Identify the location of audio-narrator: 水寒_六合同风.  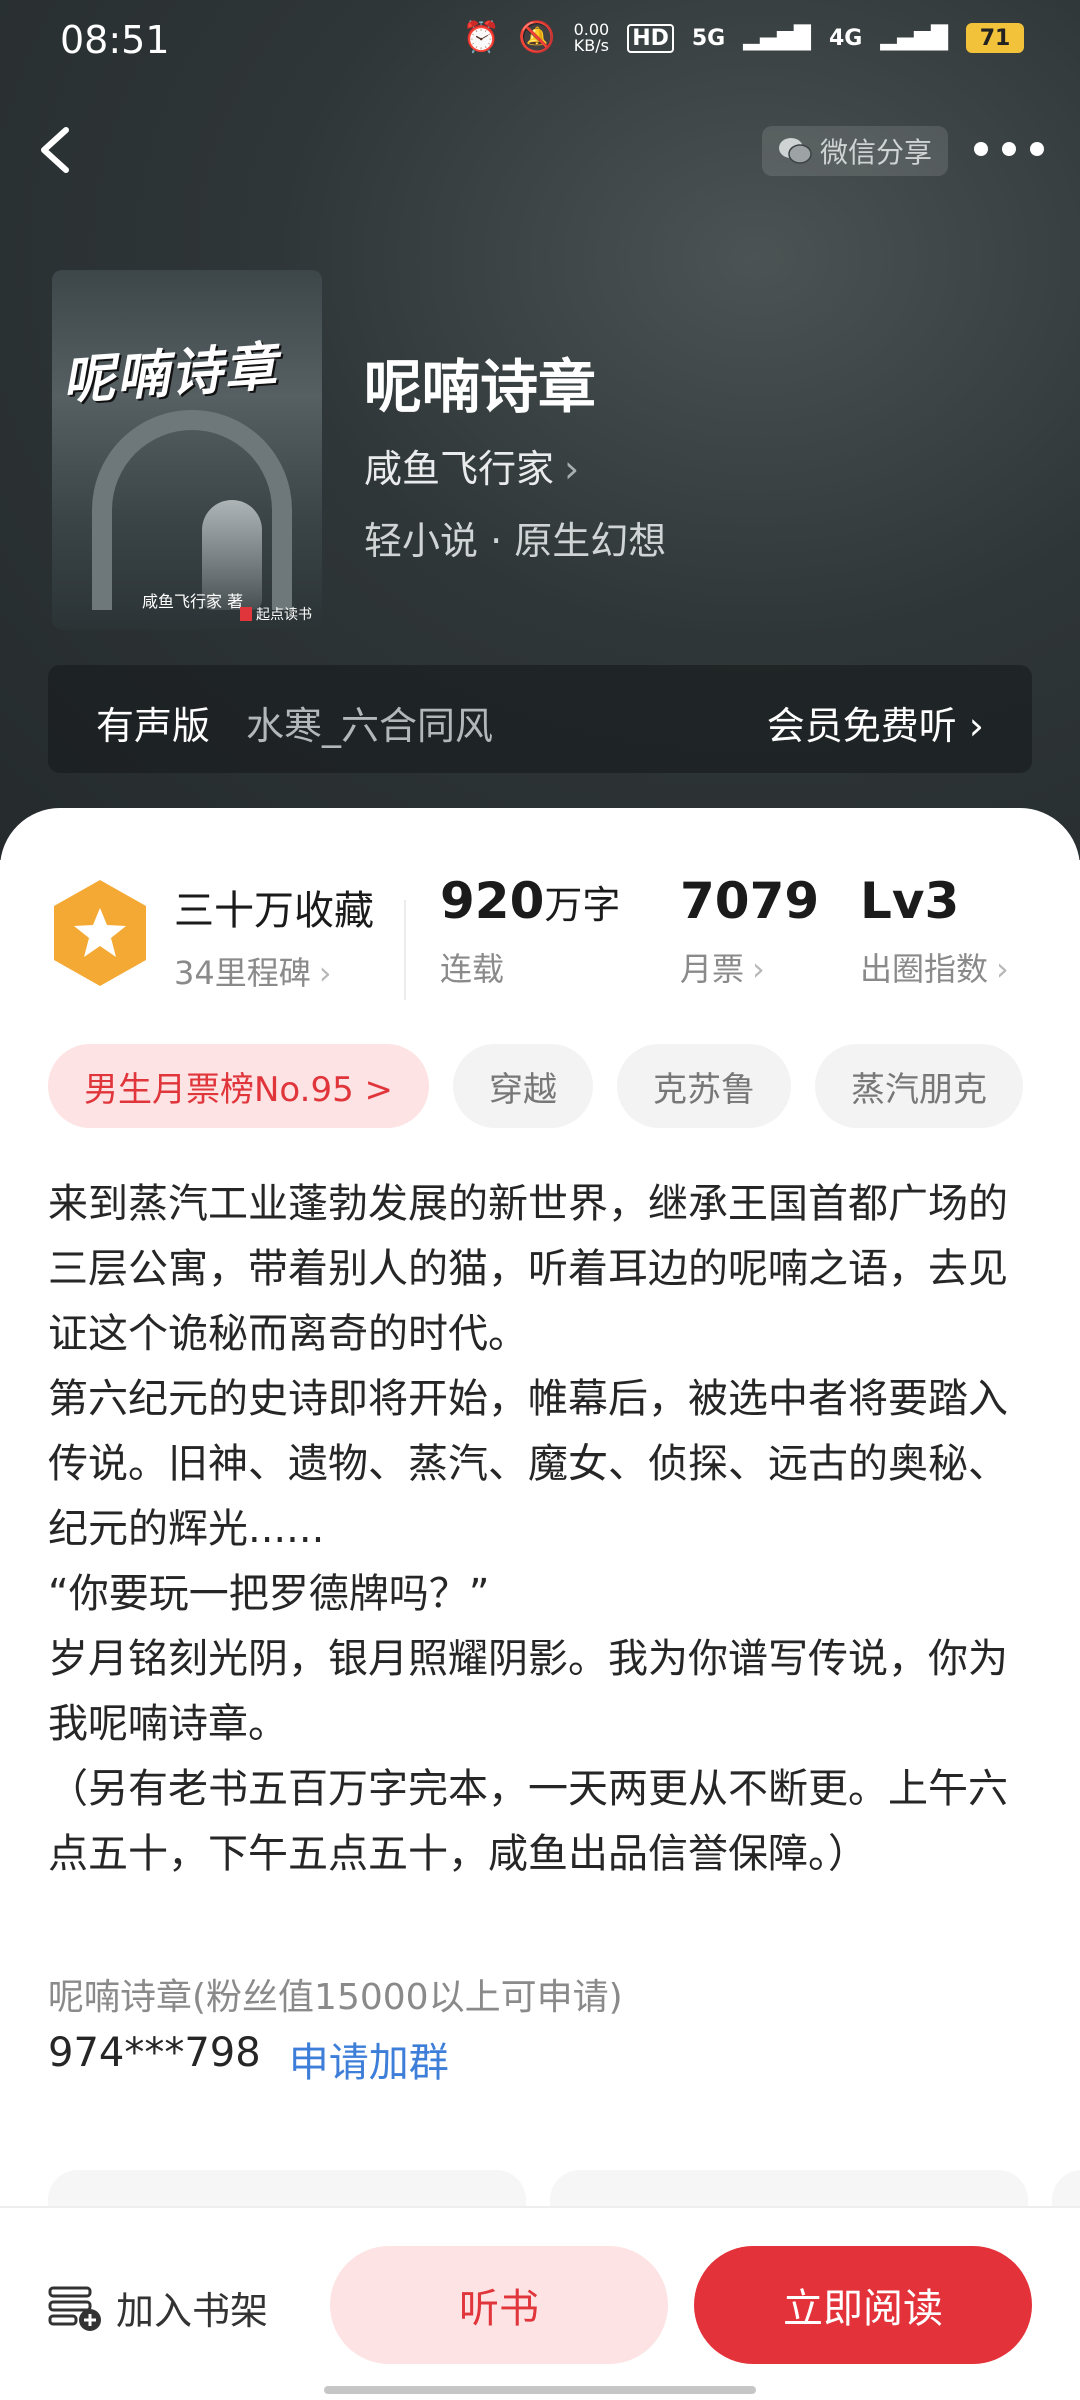
(370, 726).